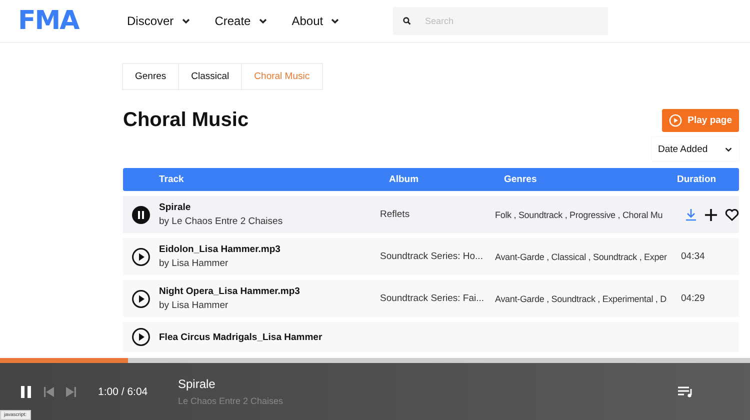 The height and width of the screenshot is (420, 750). What do you see at coordinates (588, 257) in the screenshot?
I see `genre-list: Avant-Garde , Classical , Soundtrack , Exper` at bounding box center [588, 257].